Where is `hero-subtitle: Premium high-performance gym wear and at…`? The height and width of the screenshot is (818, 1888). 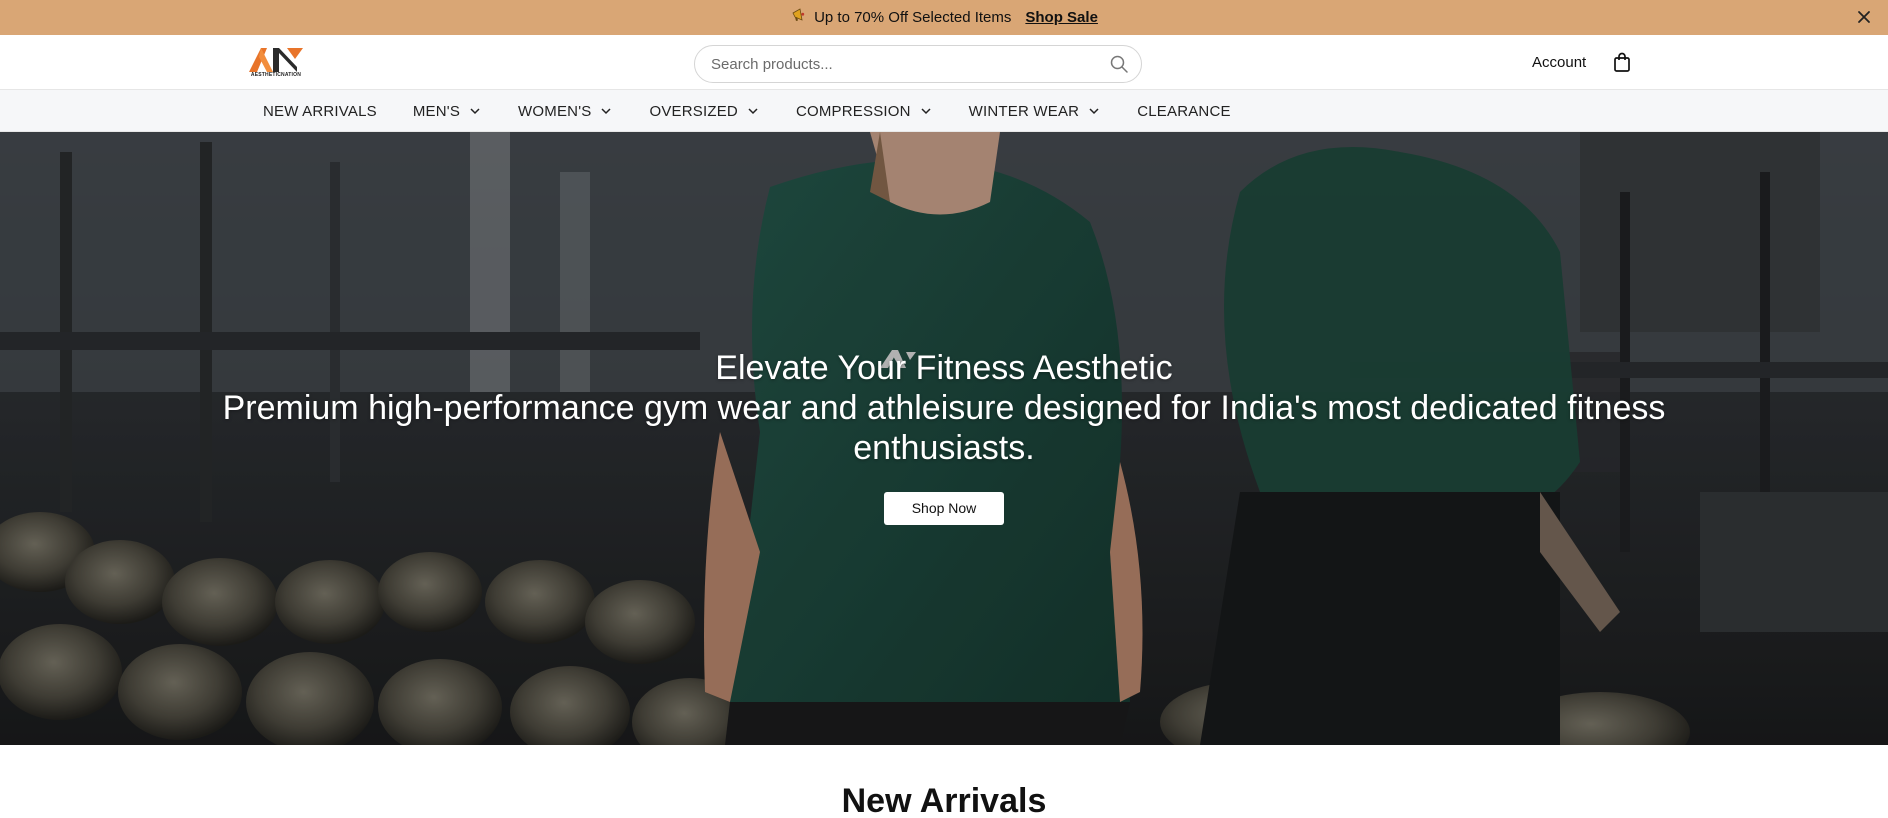 hero-subtitle: Premium high-performance gym wear and at… is located at coordinates (944, 428).